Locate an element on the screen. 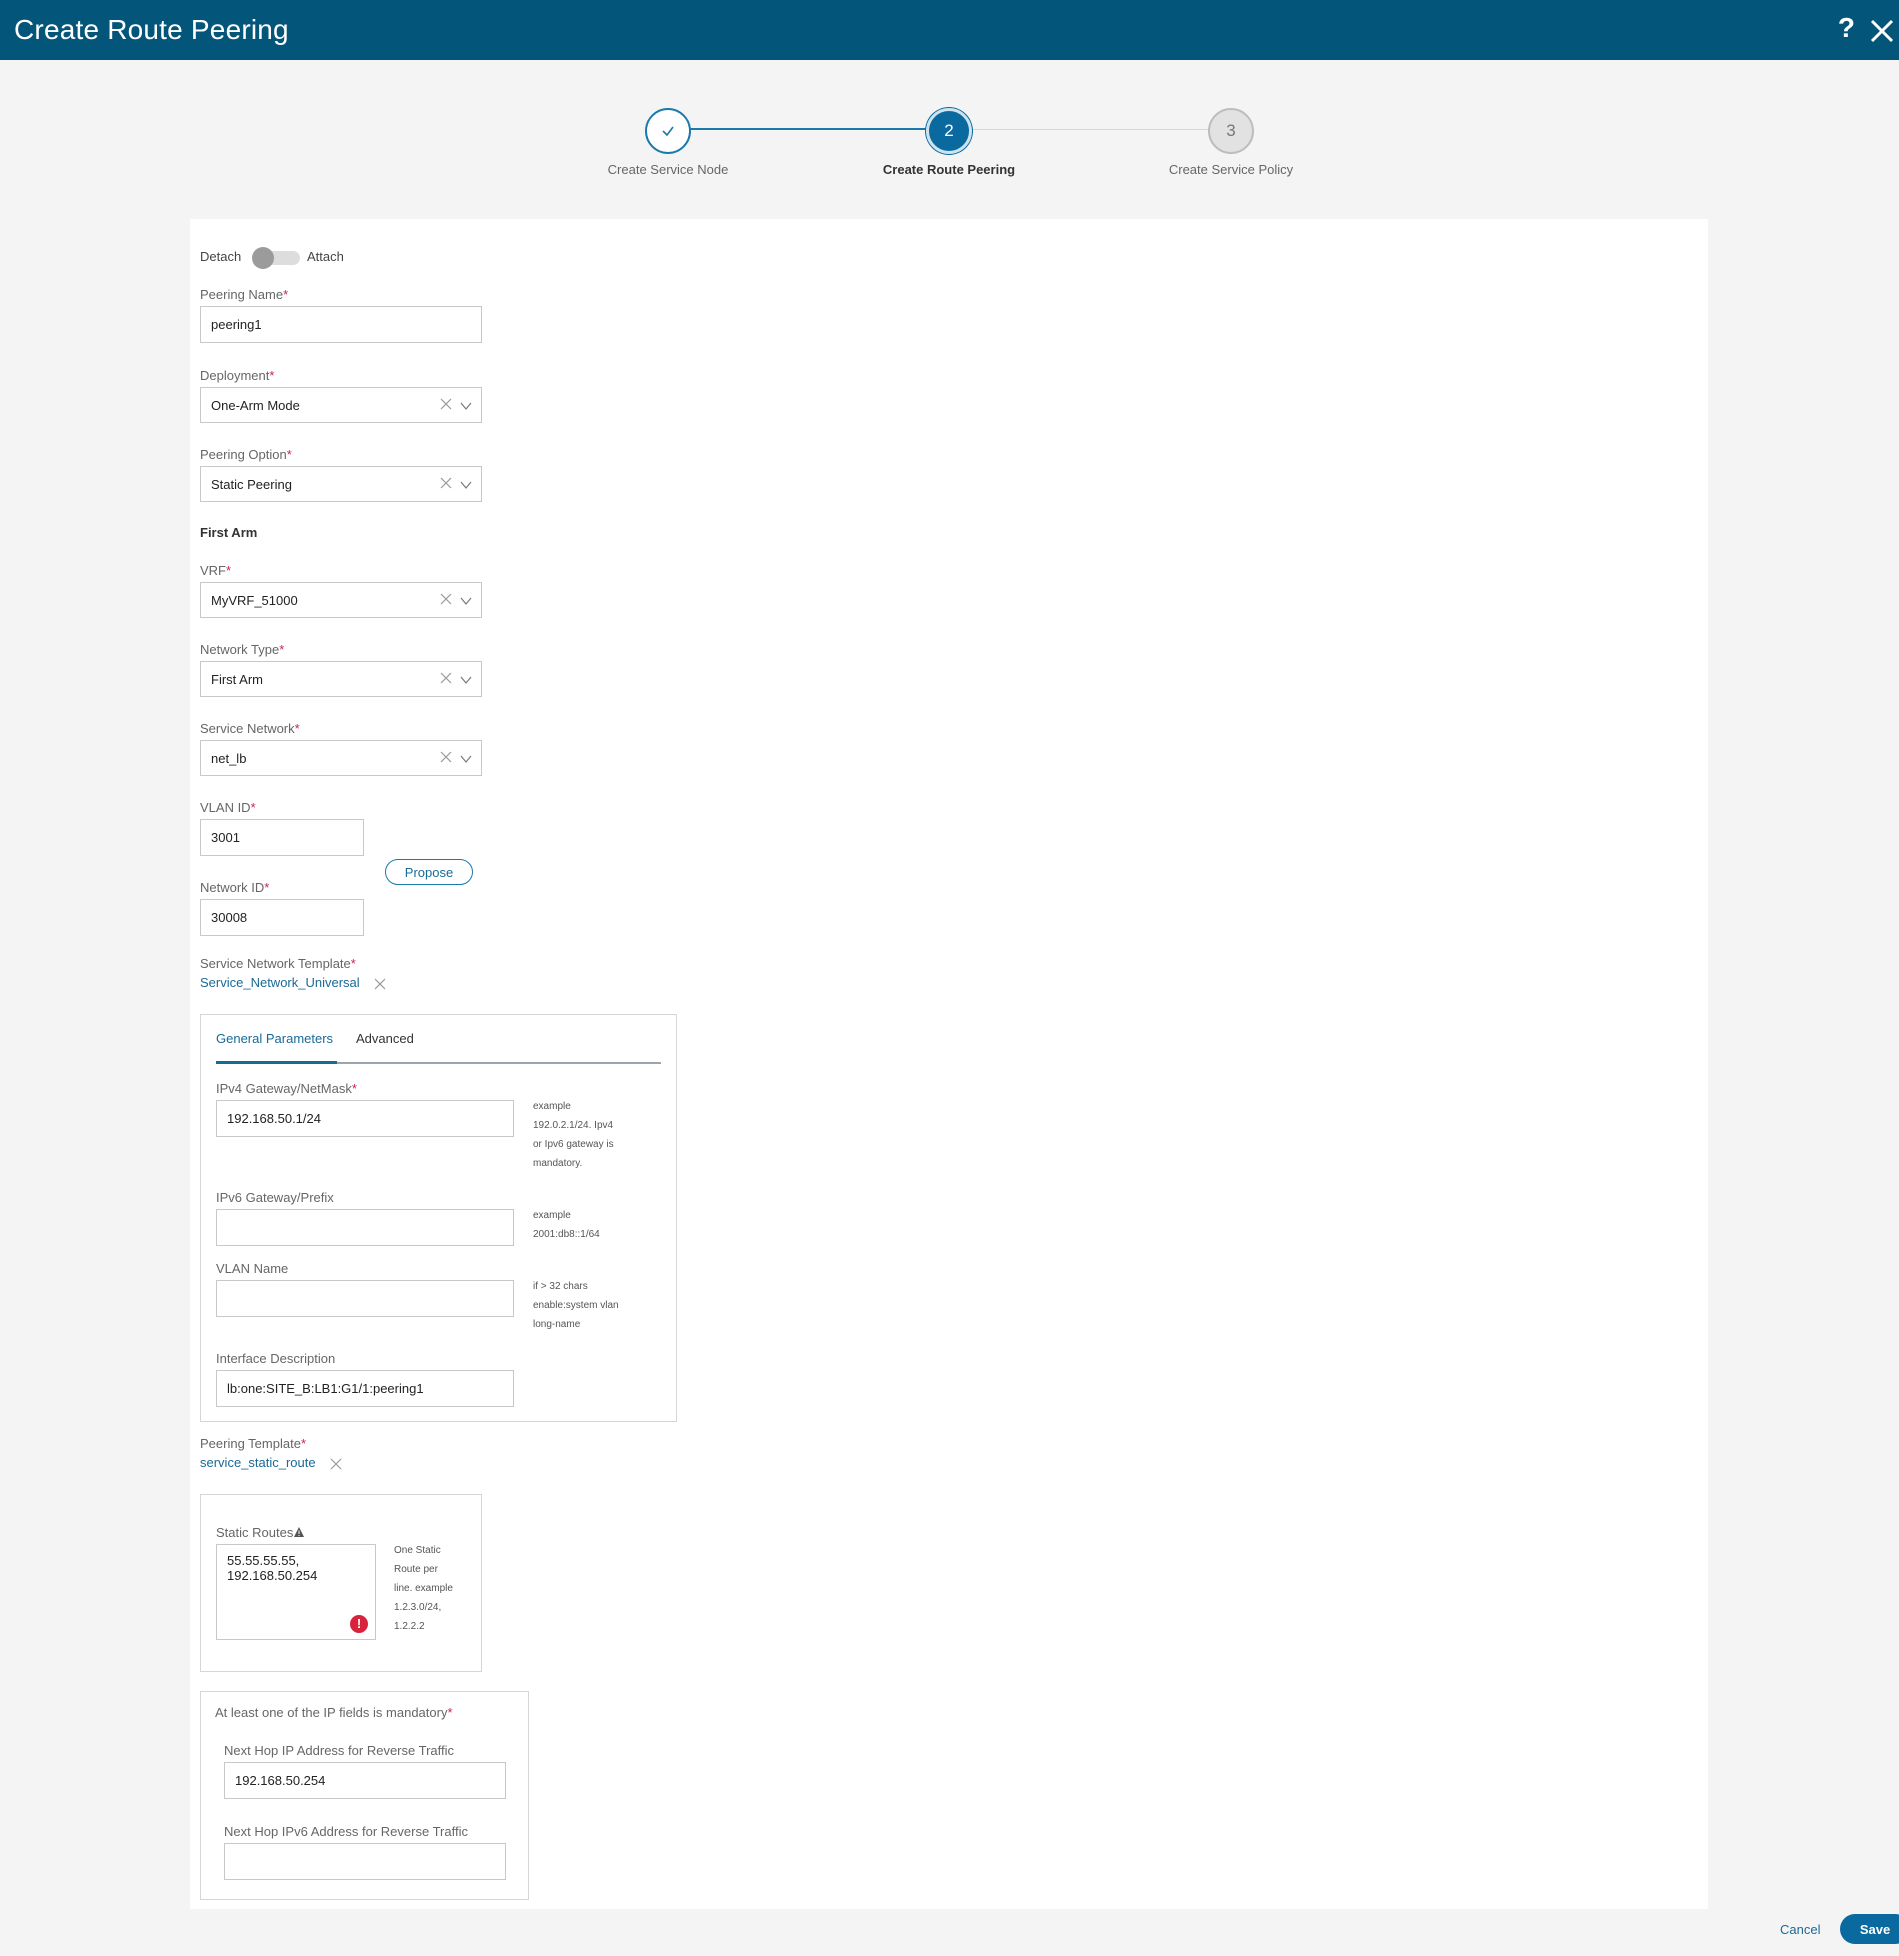 The image size is (1899, 1956). vlan-name-label: VLAN Name is located at coordinates (252, 1268).